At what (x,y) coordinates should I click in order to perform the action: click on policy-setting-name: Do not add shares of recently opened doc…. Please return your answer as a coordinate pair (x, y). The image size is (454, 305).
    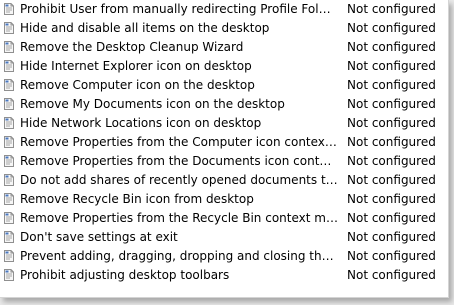
    Looking at the image, I should click on (179, 180).